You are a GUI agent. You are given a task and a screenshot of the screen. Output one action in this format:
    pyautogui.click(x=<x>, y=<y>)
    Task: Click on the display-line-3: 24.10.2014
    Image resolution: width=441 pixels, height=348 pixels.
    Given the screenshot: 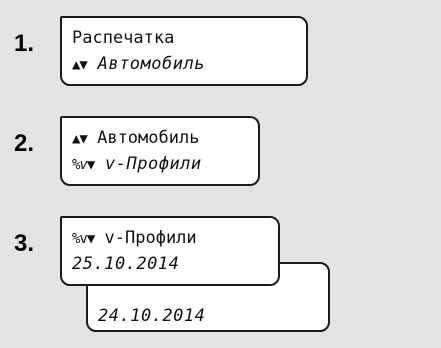 What is the action you would take?
    pyautogui.click(x=151, y=316)
    